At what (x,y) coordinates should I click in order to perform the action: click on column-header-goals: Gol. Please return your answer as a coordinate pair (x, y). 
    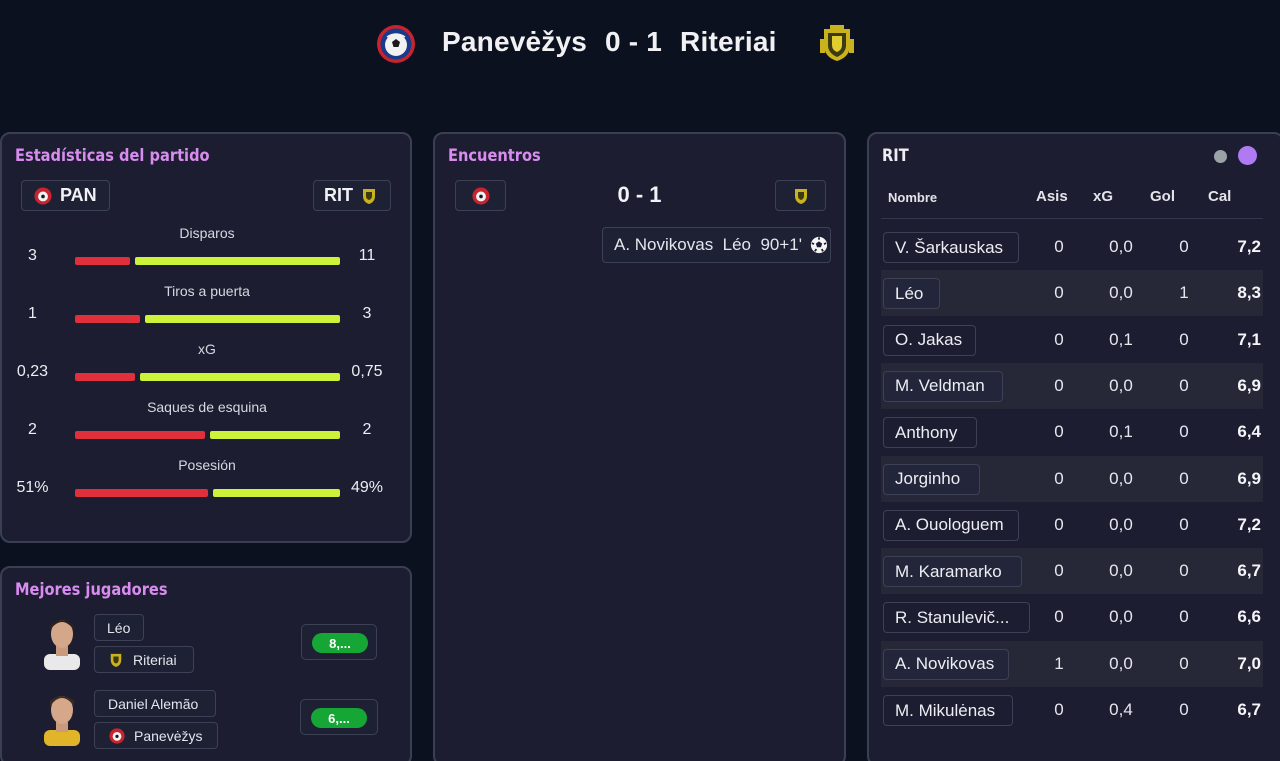
    Looking at the image, I should click on (1162, 196).